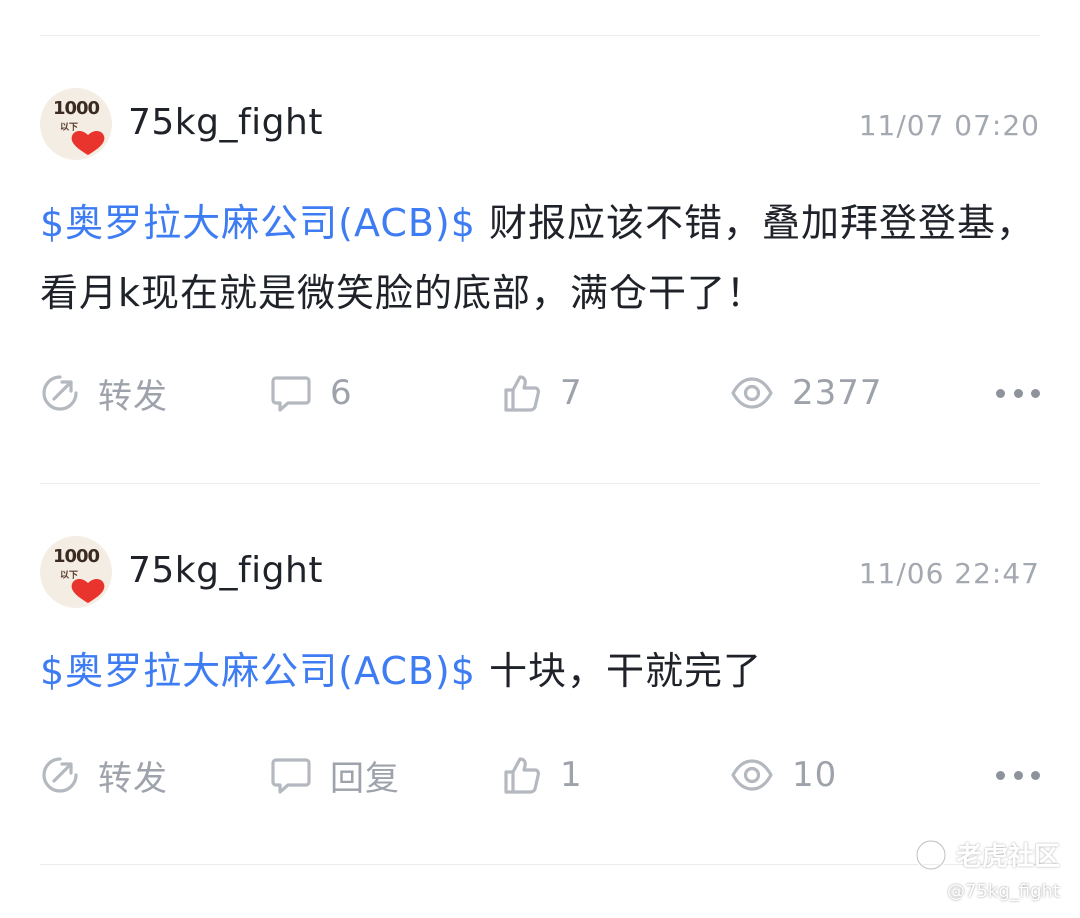 This screenshot has height=918, width=1080. I want to click on comment-count: 6, so click(341, 393).